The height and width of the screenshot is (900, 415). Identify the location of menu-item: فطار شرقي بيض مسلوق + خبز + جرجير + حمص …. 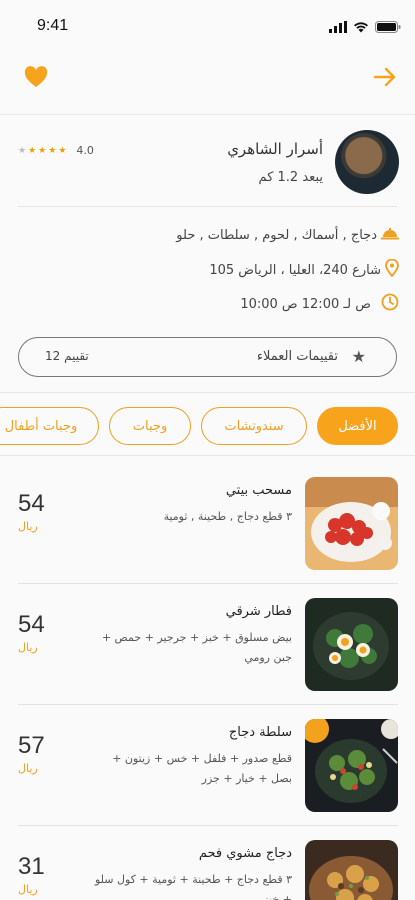
(208, 638).